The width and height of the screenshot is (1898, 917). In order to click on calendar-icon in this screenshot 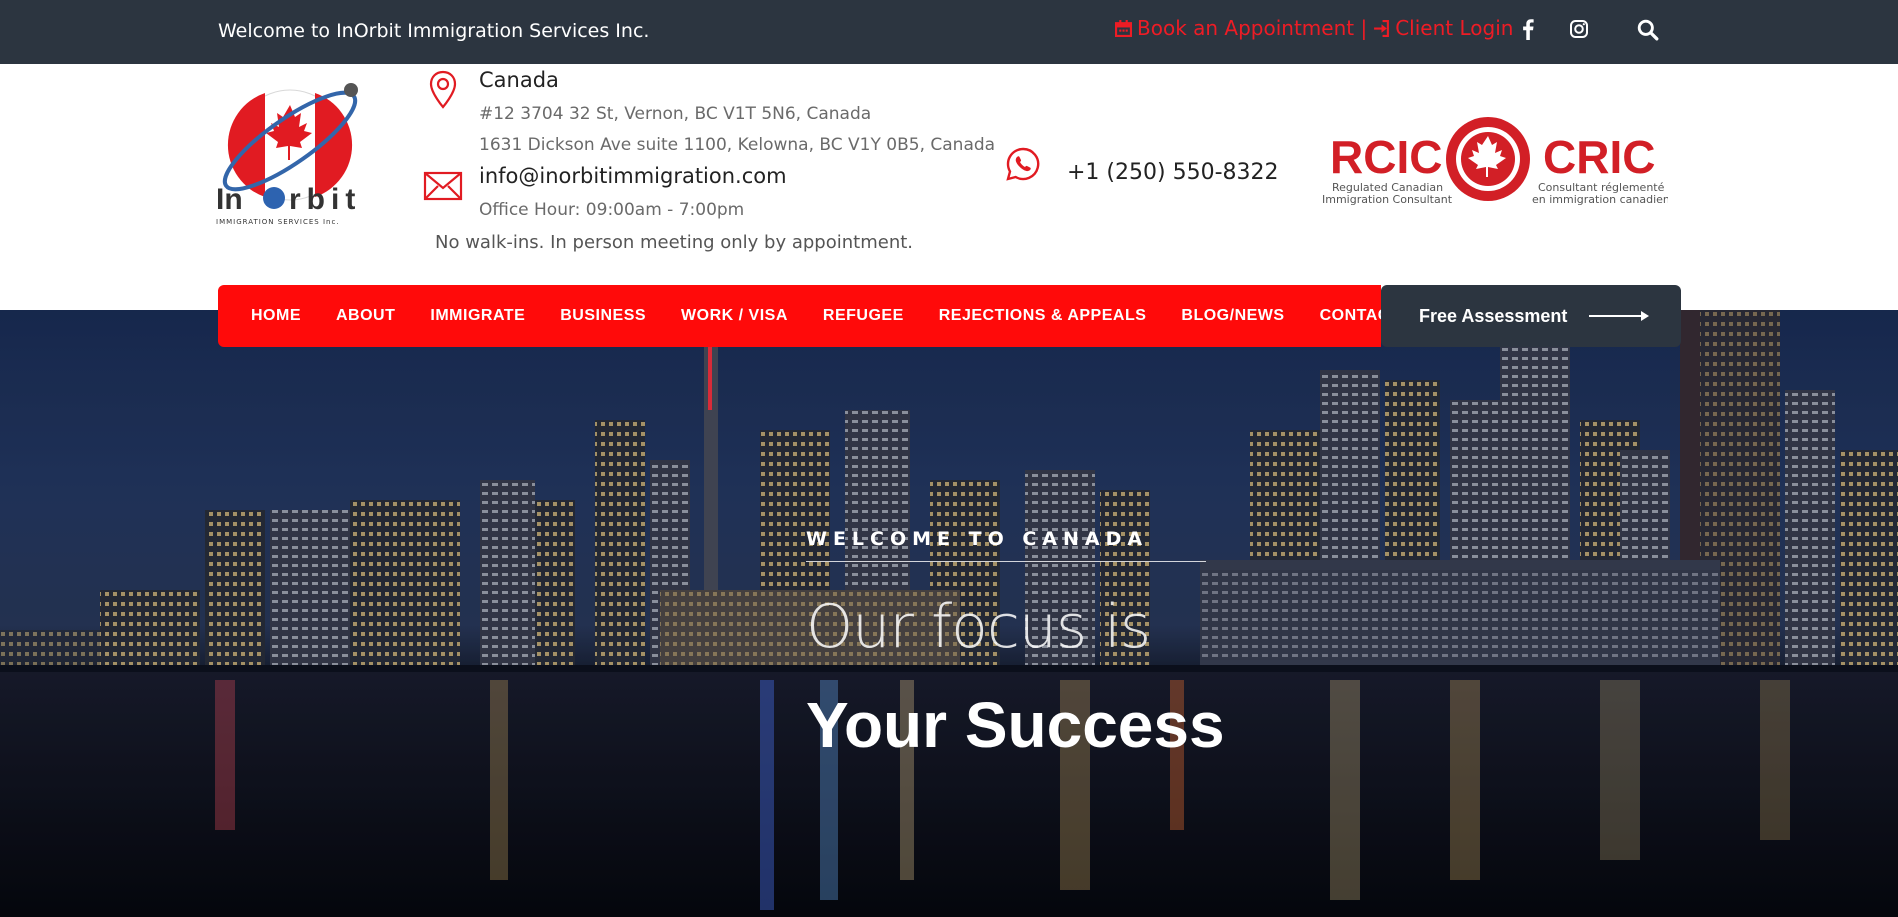, I will do `click(1123, 28)`.